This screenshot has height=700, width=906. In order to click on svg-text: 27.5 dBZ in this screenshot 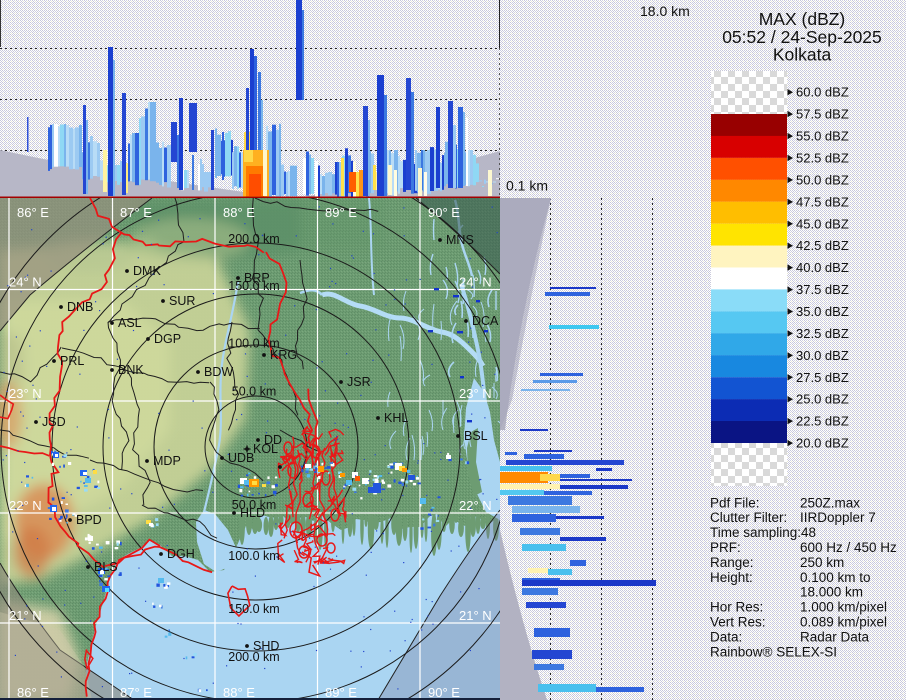, I will do `click(822, 377)`.